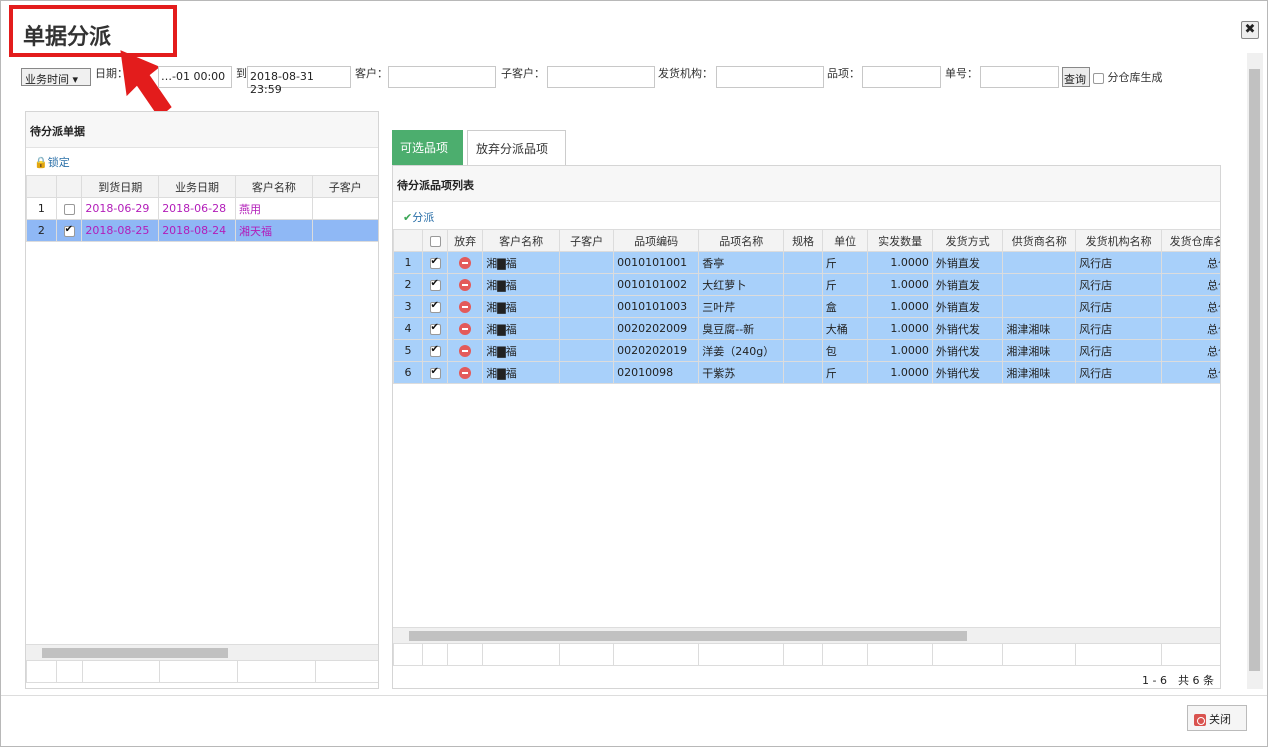 This screenshot has height=747, width=1268. I want to click on dialog-vscrollbar, so click(1255, 371).